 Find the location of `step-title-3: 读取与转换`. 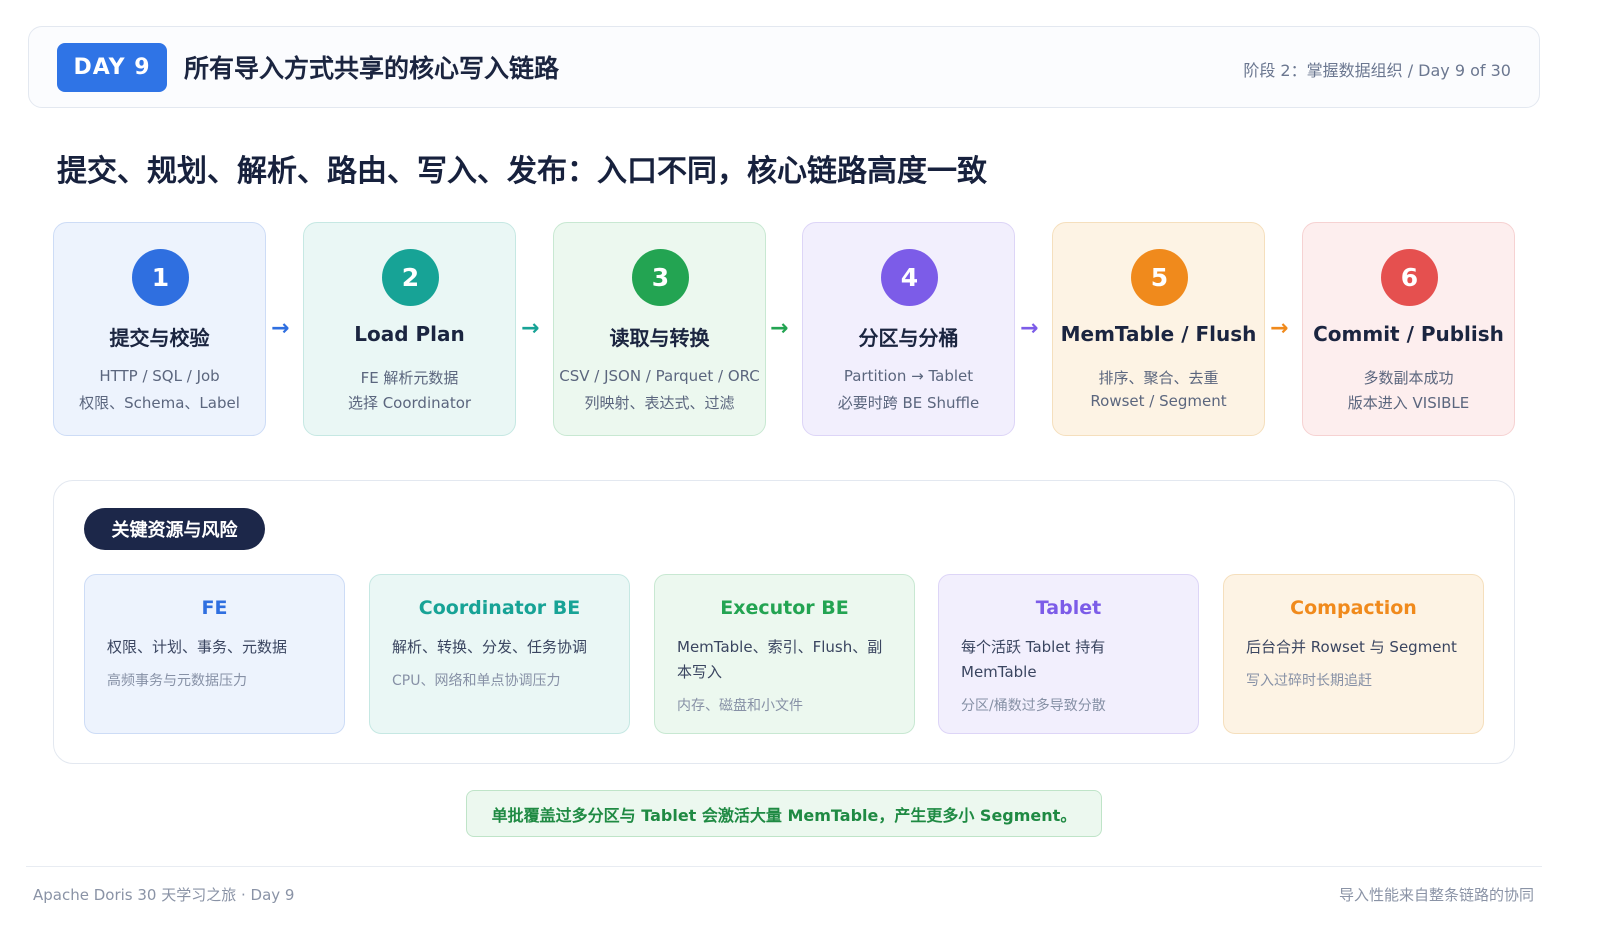

step-title-3: 读取与转换 is located at coordinates (659, 338).